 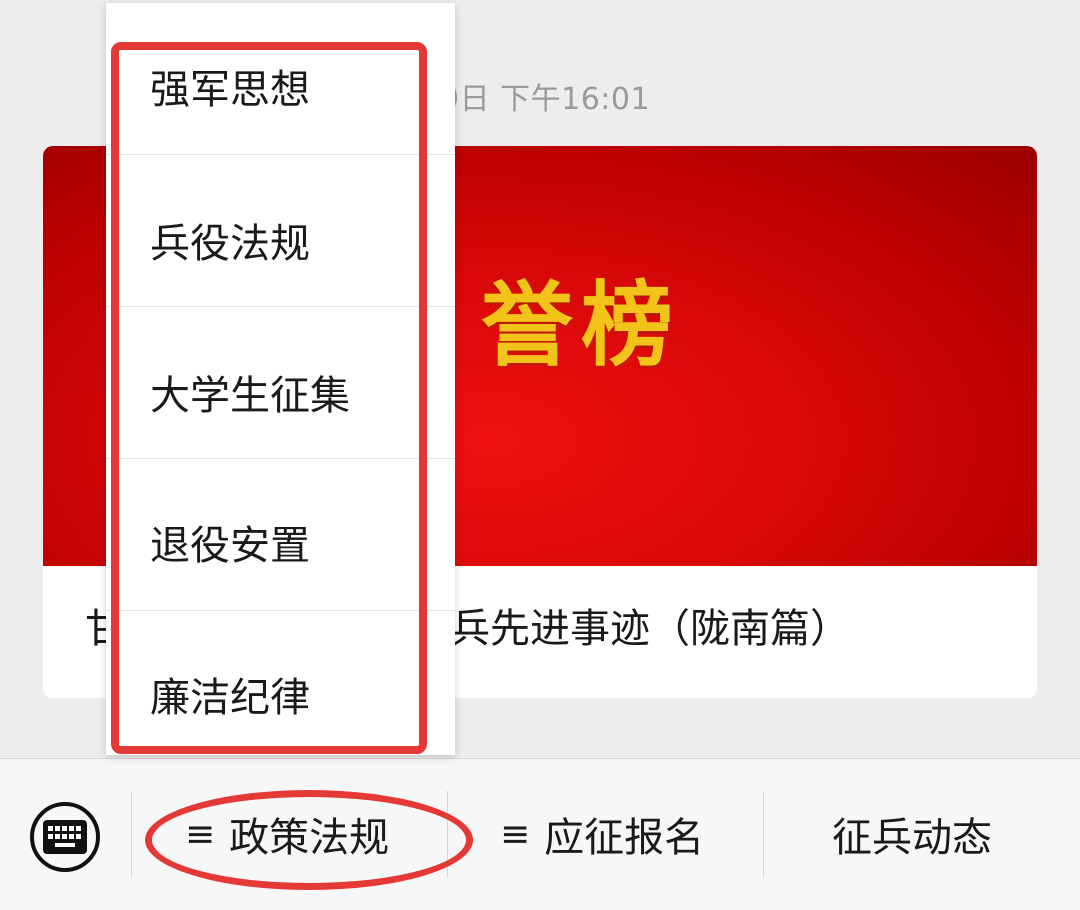 What do you see at coordinates (230, 244) in the screenshot?
I see `submenu-item-label: 兵役法规` at bounding box center [230, 244].